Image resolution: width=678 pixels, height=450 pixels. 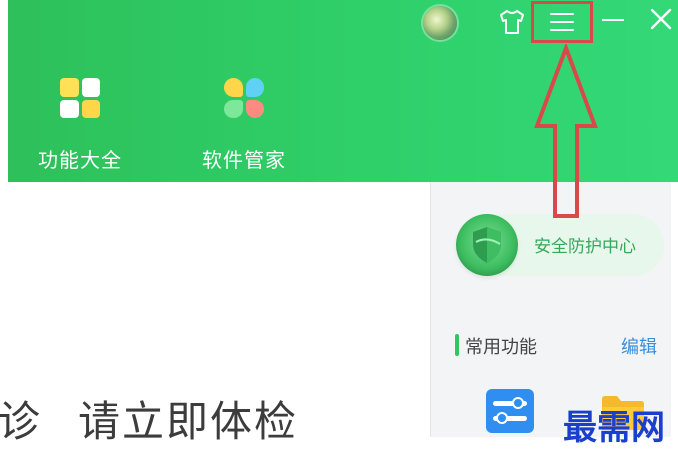 I want to click on shield-icon, so click(x=487, y=245).